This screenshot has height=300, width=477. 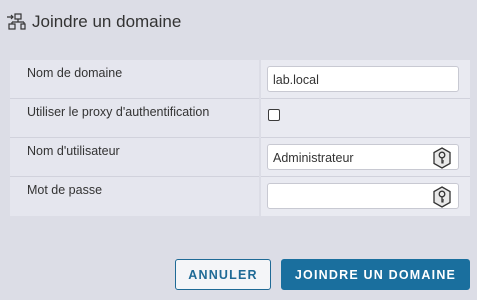 I want to click on join-domain-button: JOINDRE UN DOMAINE, so click(x=375, y=274).